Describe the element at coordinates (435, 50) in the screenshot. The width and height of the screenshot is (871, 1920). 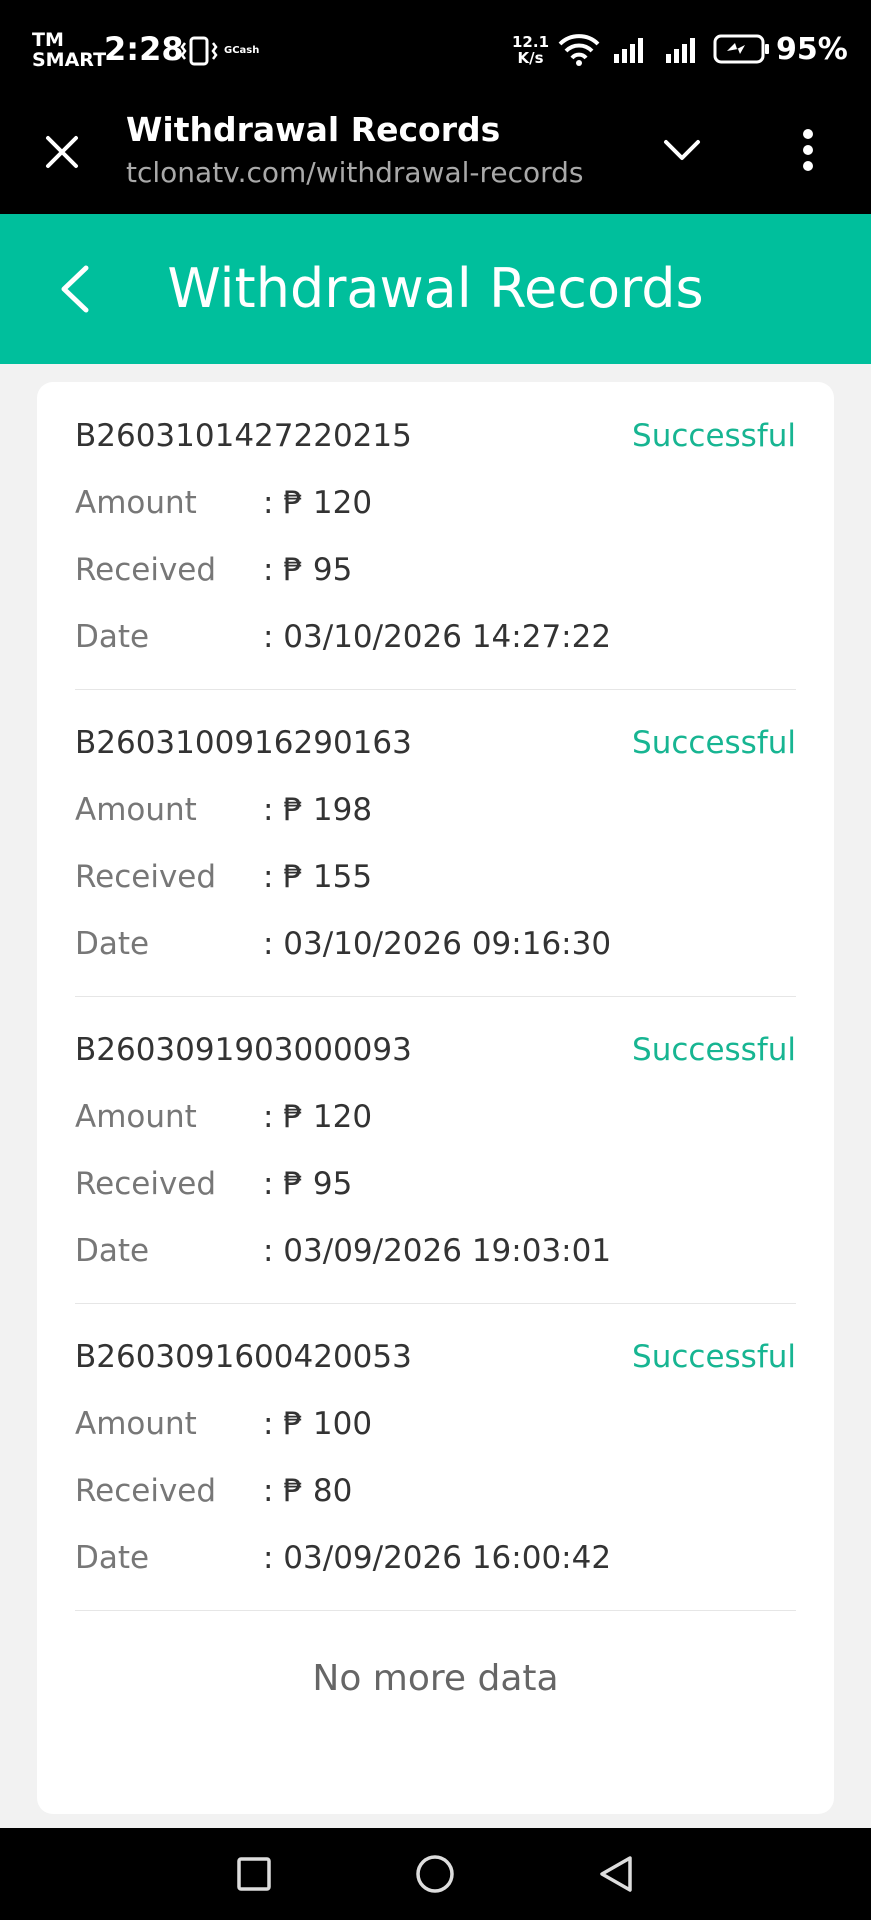
I see `status-bar: TM SMART 2:28 GCash 12.1 K/s 95%` at that location.